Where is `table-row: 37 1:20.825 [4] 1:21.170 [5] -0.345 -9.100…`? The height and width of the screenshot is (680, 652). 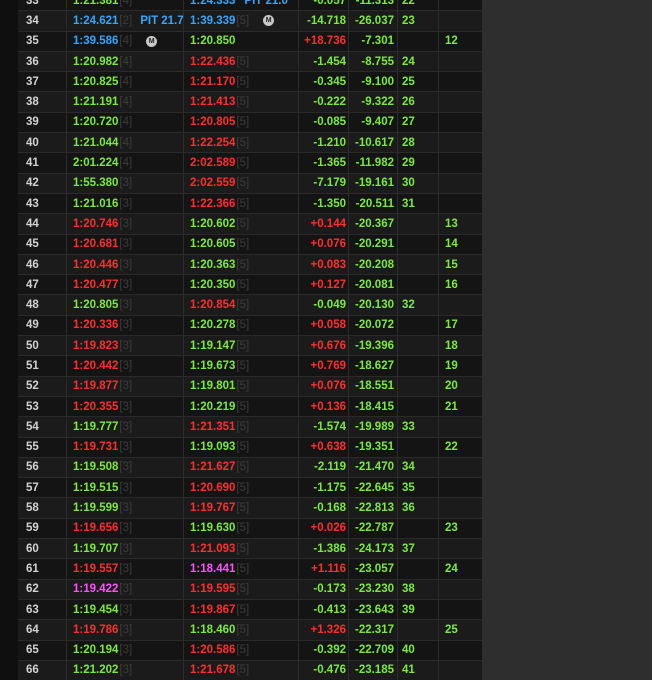
table-row: 37 1:20.825 [4] 1:21.170 [5] -0.345 -9.100… is located at coordinates (250, 81).